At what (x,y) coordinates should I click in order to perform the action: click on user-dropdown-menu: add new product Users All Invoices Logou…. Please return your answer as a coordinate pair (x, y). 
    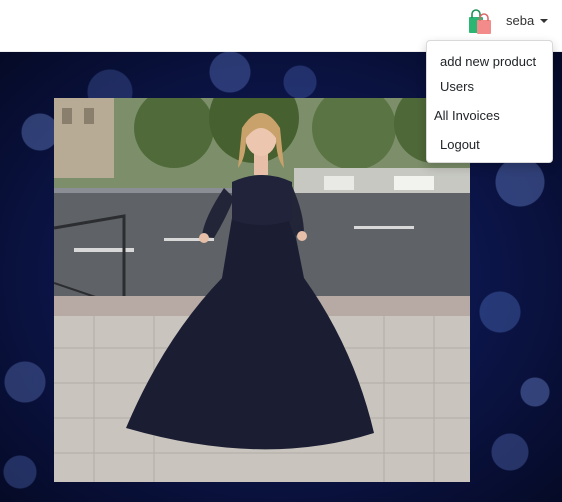
    Looking at the image, I should click on (489, 101).